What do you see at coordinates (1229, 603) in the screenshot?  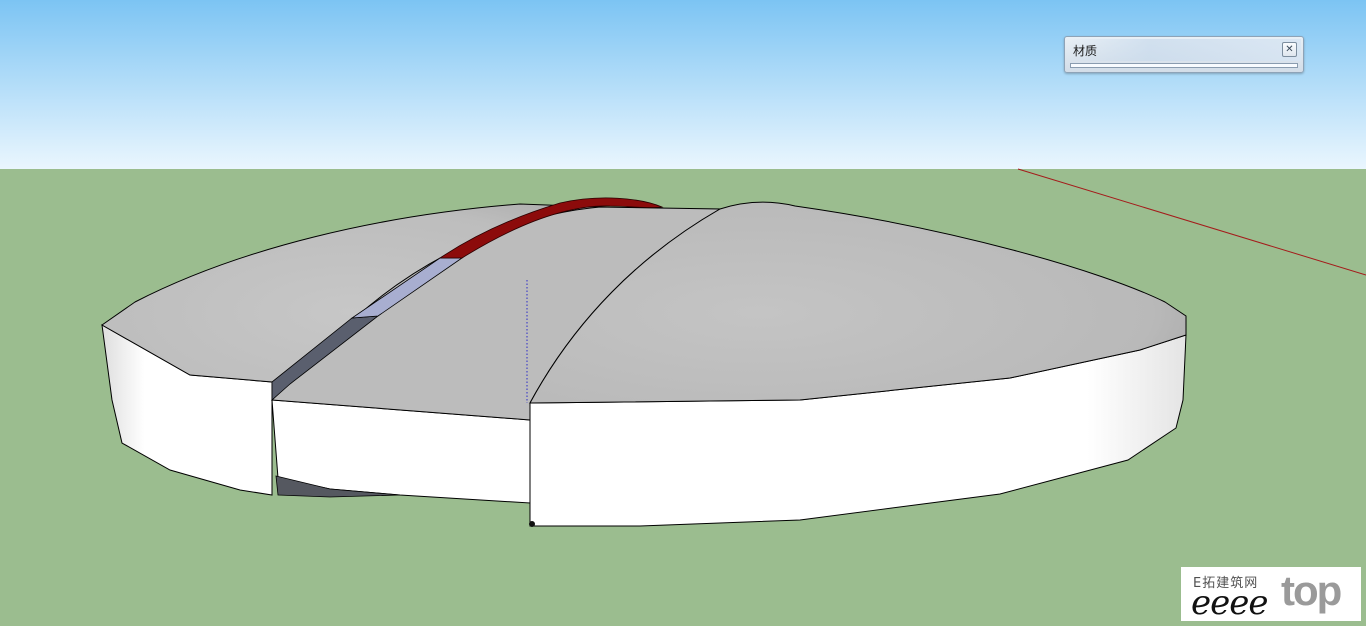 I see `watermark-script-text: eeee` at bounding box center [1229, 603].